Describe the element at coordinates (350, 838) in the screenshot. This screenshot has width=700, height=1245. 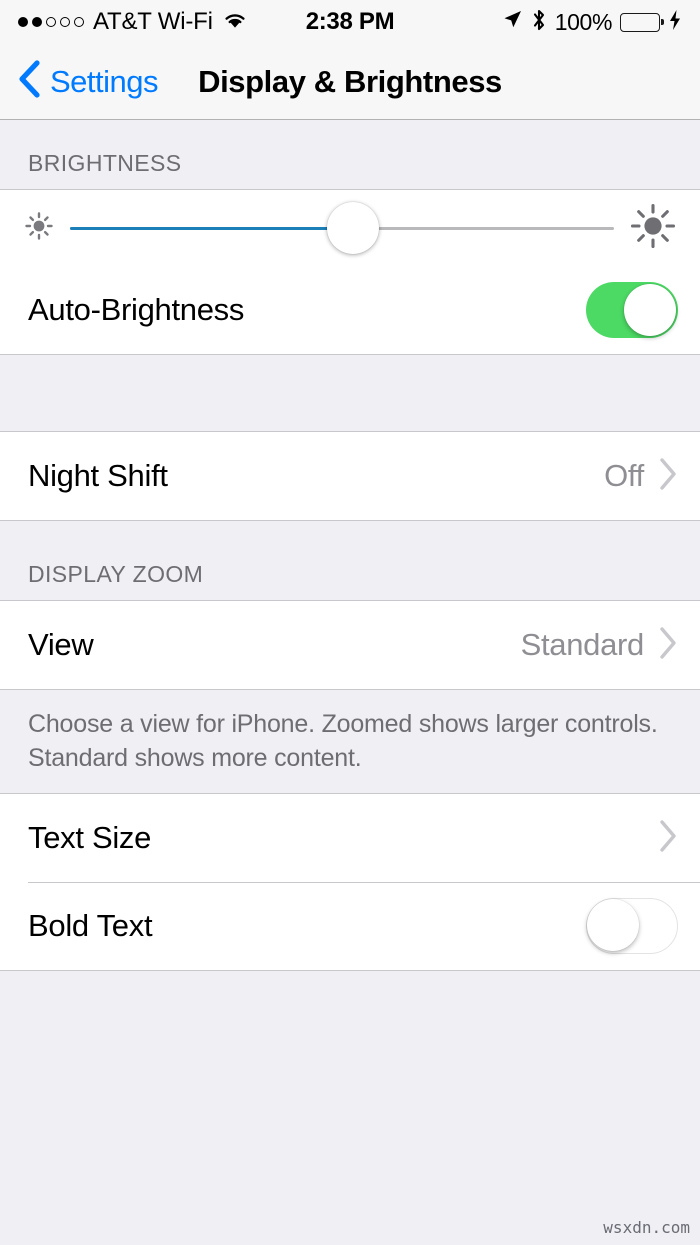
I see `row-text-size: Text Size` at that location.